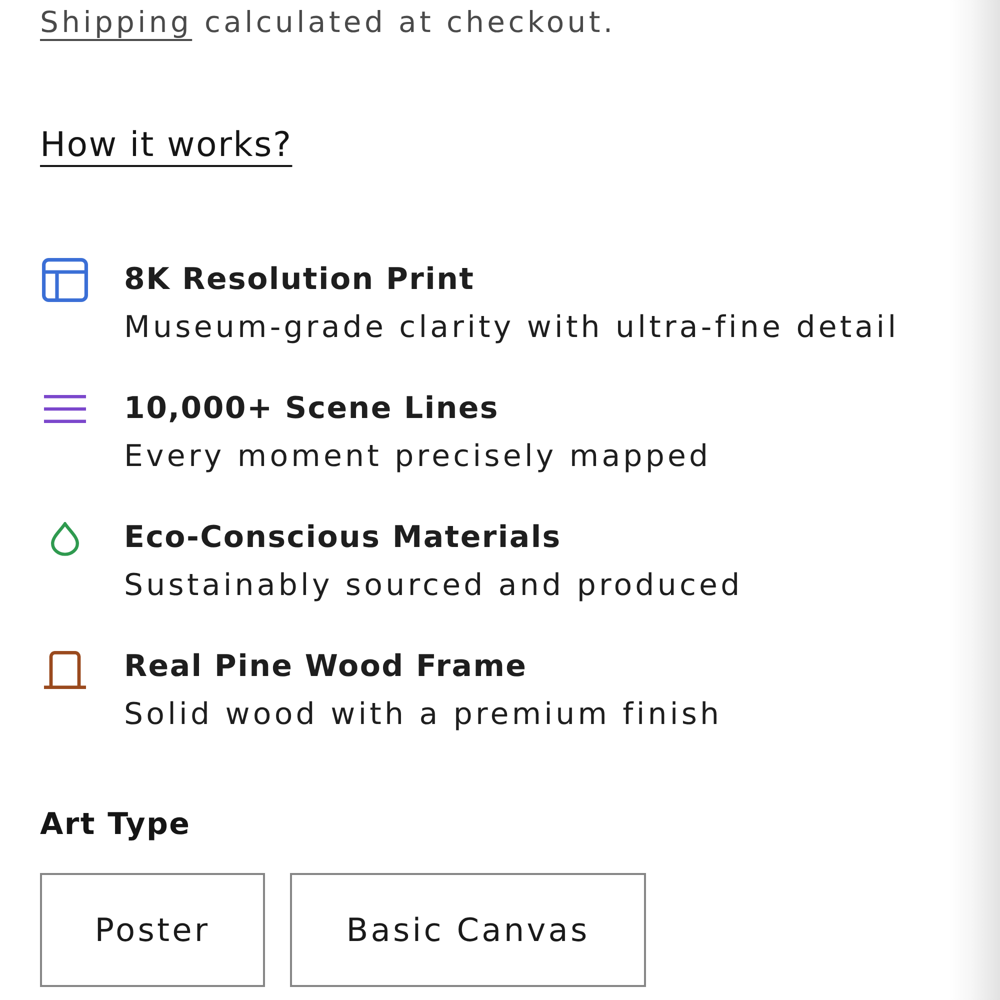 The height and width of the screenshot is (1000, 1000). Describe the element at coordinates (166, 145) in the screenshot. I see `how-it-works-link: How it works?` at that location.